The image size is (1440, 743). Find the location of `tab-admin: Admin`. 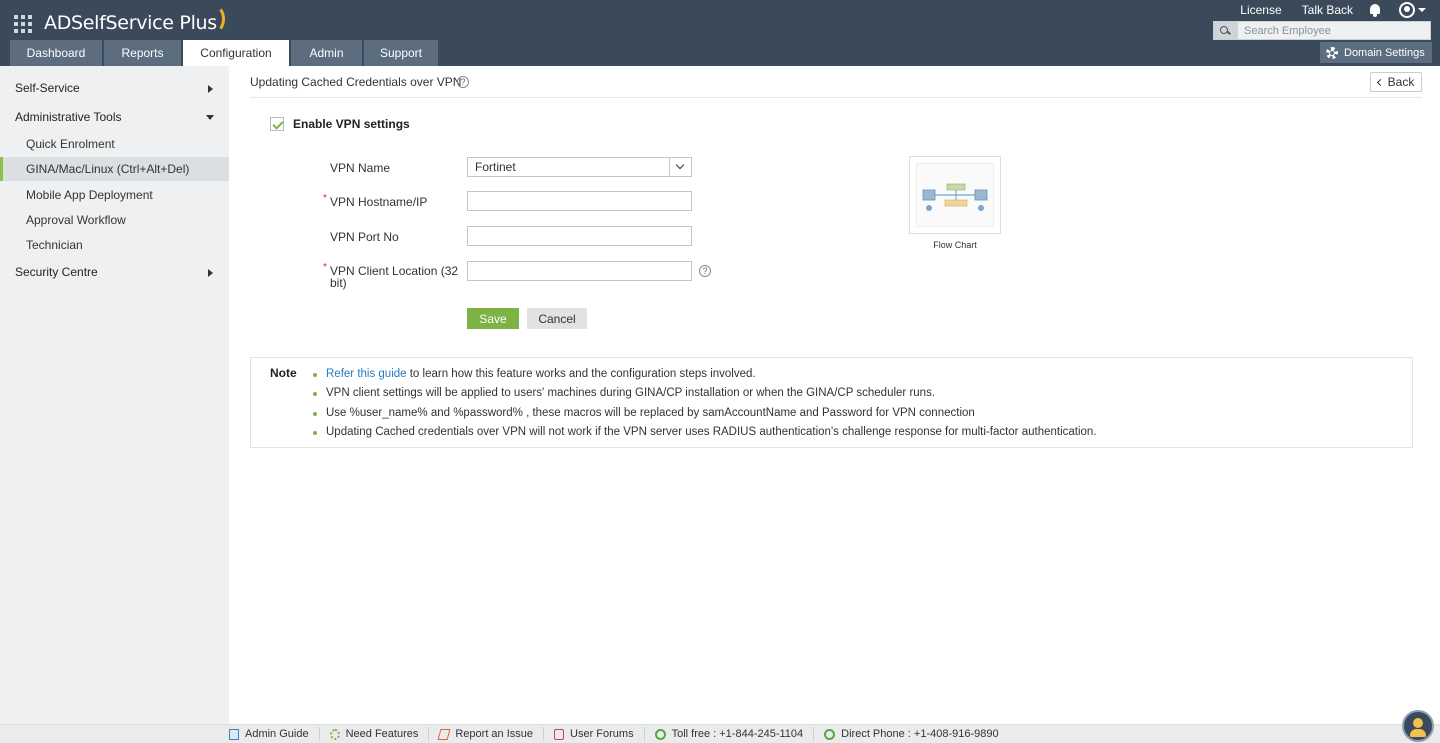

tab-admin: Admin is located at coordinates (326, 53).